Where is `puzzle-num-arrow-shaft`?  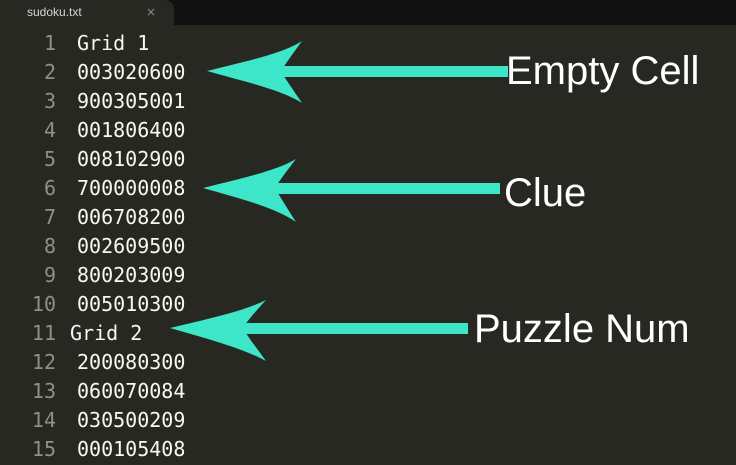
puzzle-num-arrow-shaft is located at coordinates (346, 328).